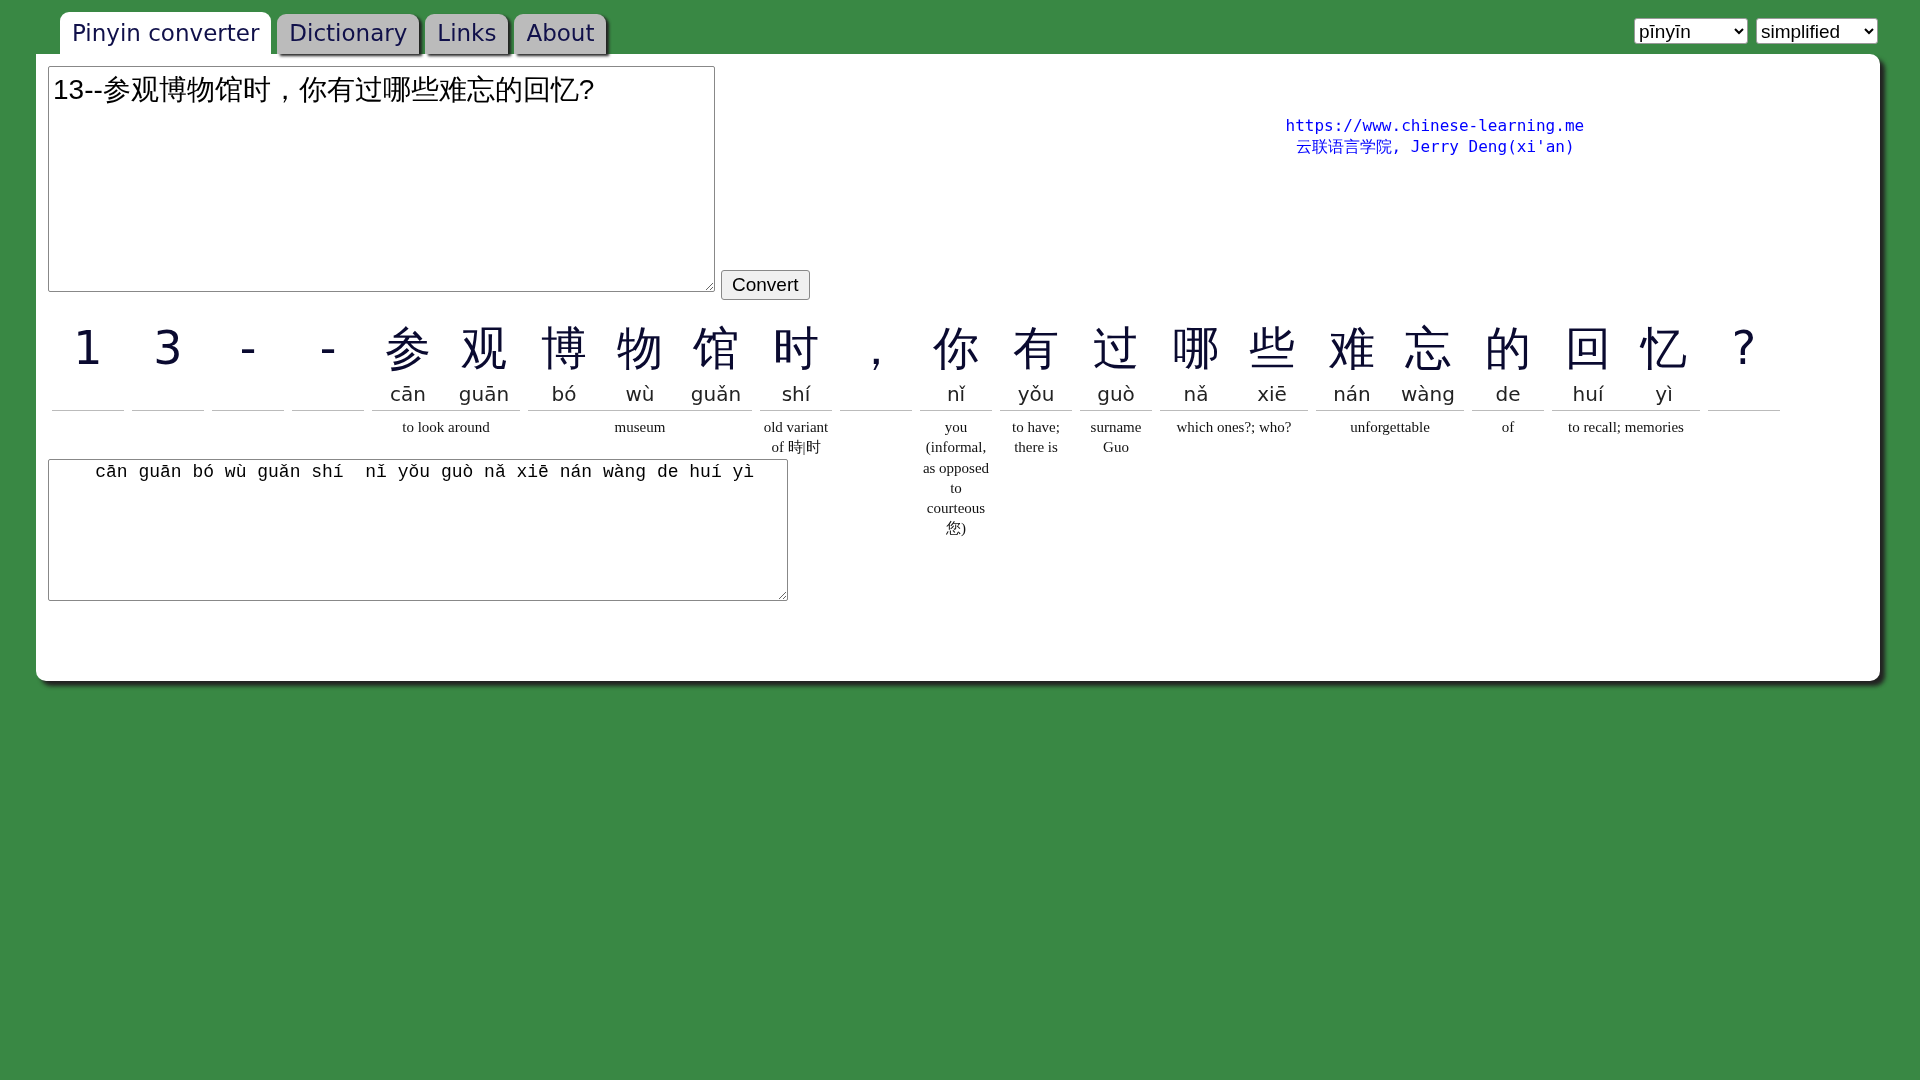  What do you see at coordinates (1352, 348) in the screenshot?
I see `hanzi: 难` at bounding box center [1352, 348].